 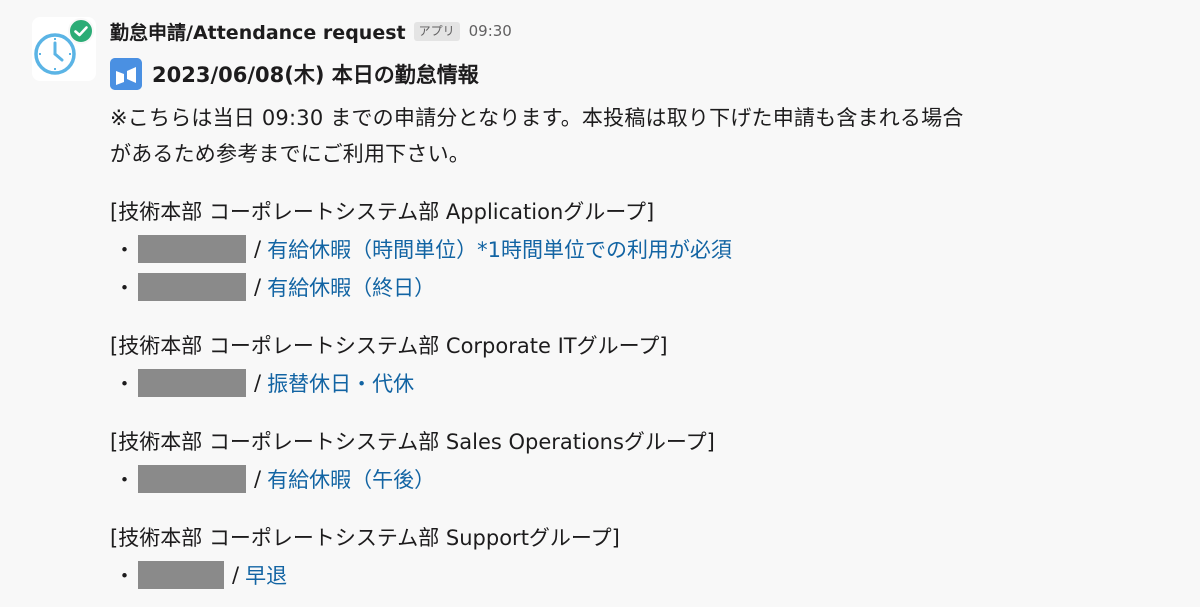 What do you see at coordinates (266, 575) in the screenshot?
I see `leave-type-link: 早退` at bounding box center [266, 575].